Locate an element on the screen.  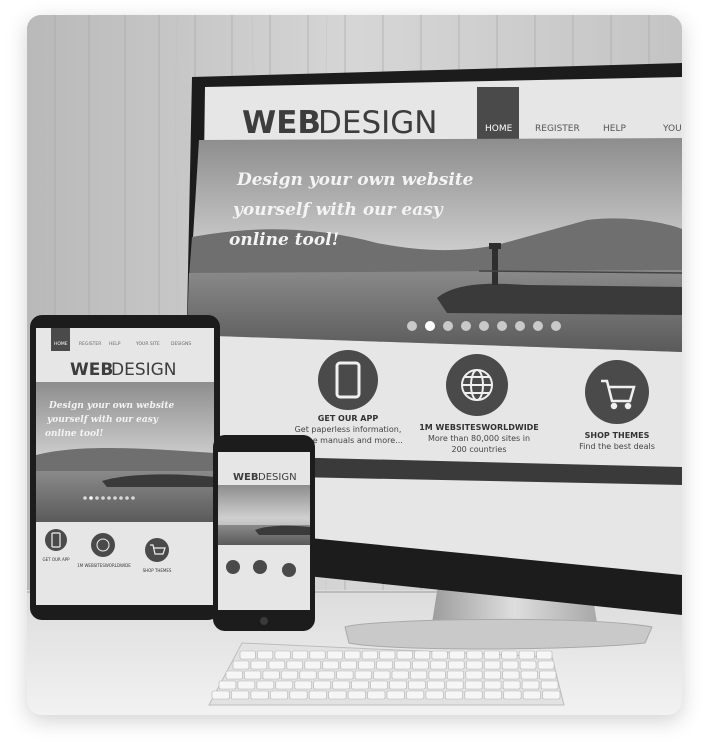
feature-websites-title: 1M WEBSITESWORLDWIDE is located at coordinates (479, 427).